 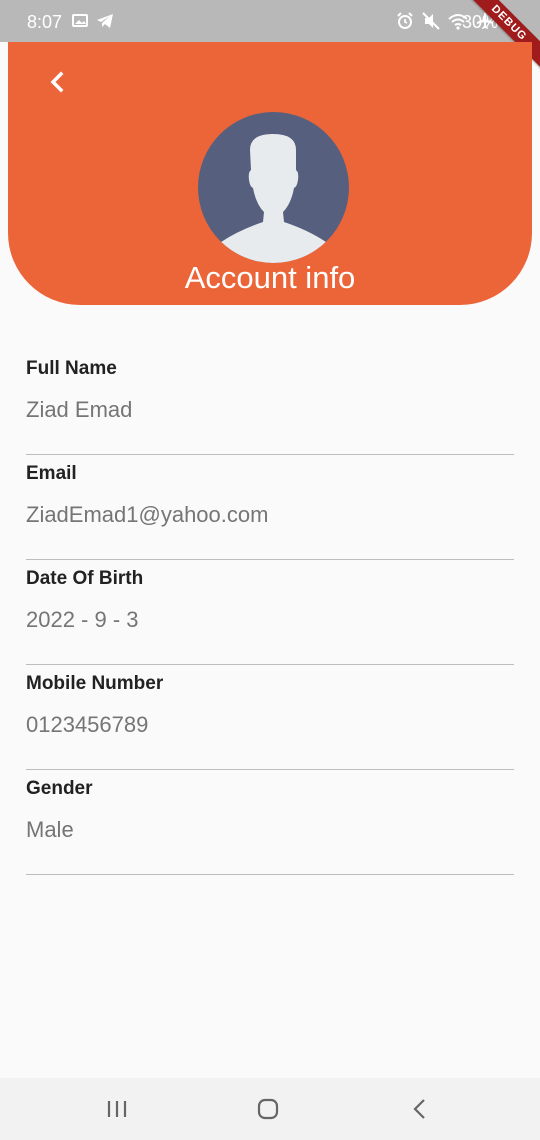 I want to click on person-silhouette-icon, so click(x=273, y=198).